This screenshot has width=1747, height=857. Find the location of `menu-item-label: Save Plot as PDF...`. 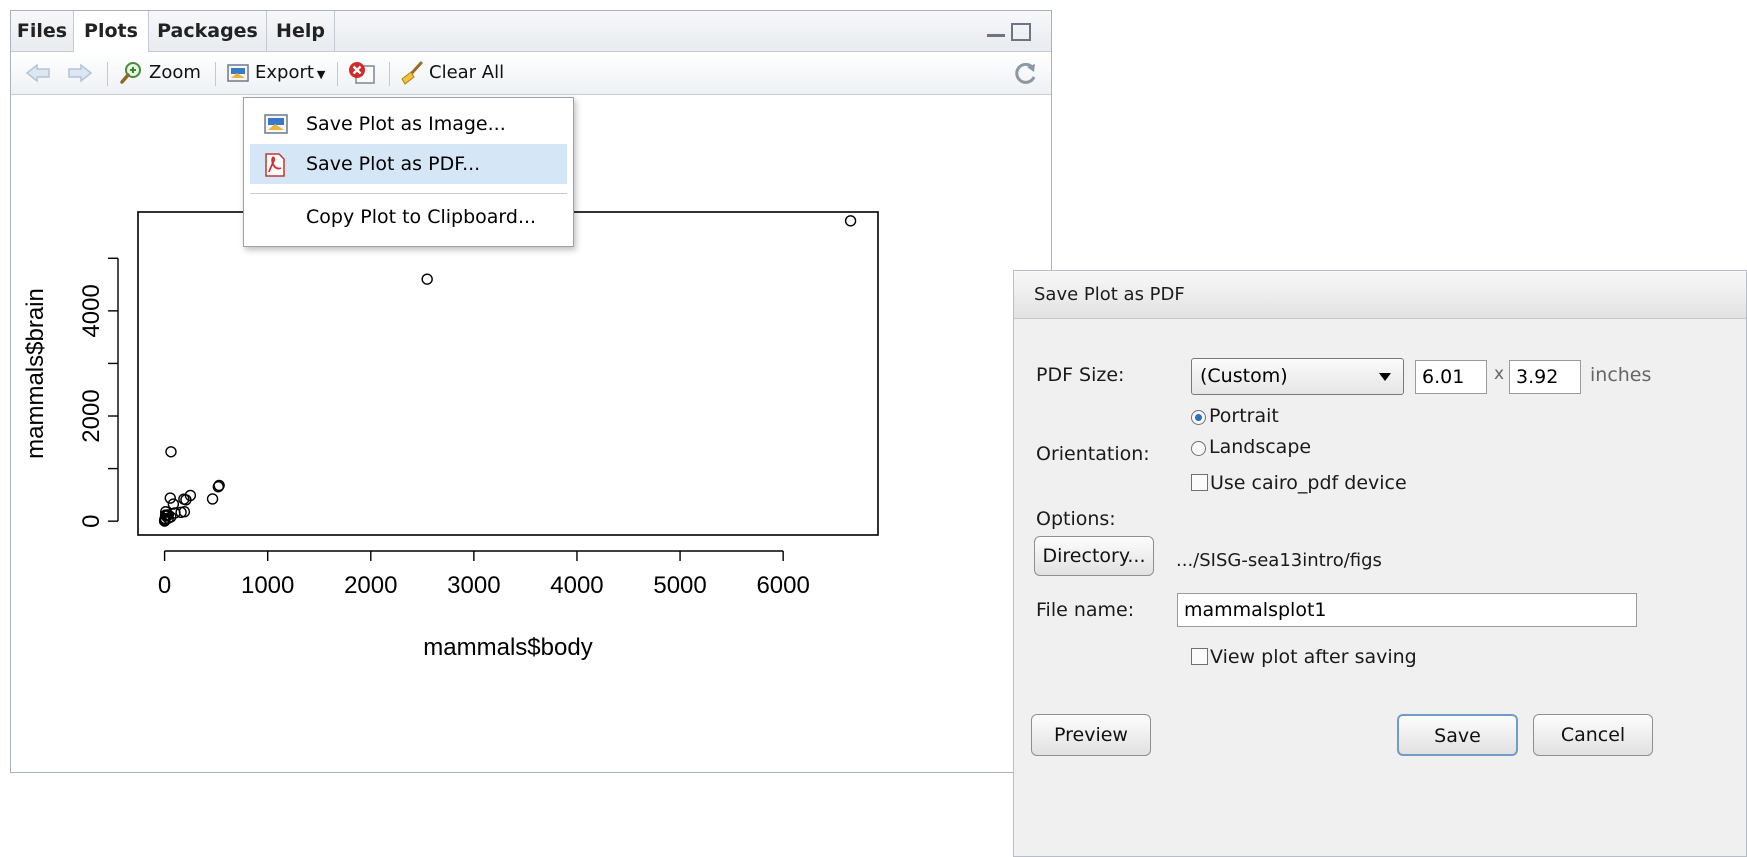

menu-item-label: Save Plot as PDF... is located at coordinates (393, 164).